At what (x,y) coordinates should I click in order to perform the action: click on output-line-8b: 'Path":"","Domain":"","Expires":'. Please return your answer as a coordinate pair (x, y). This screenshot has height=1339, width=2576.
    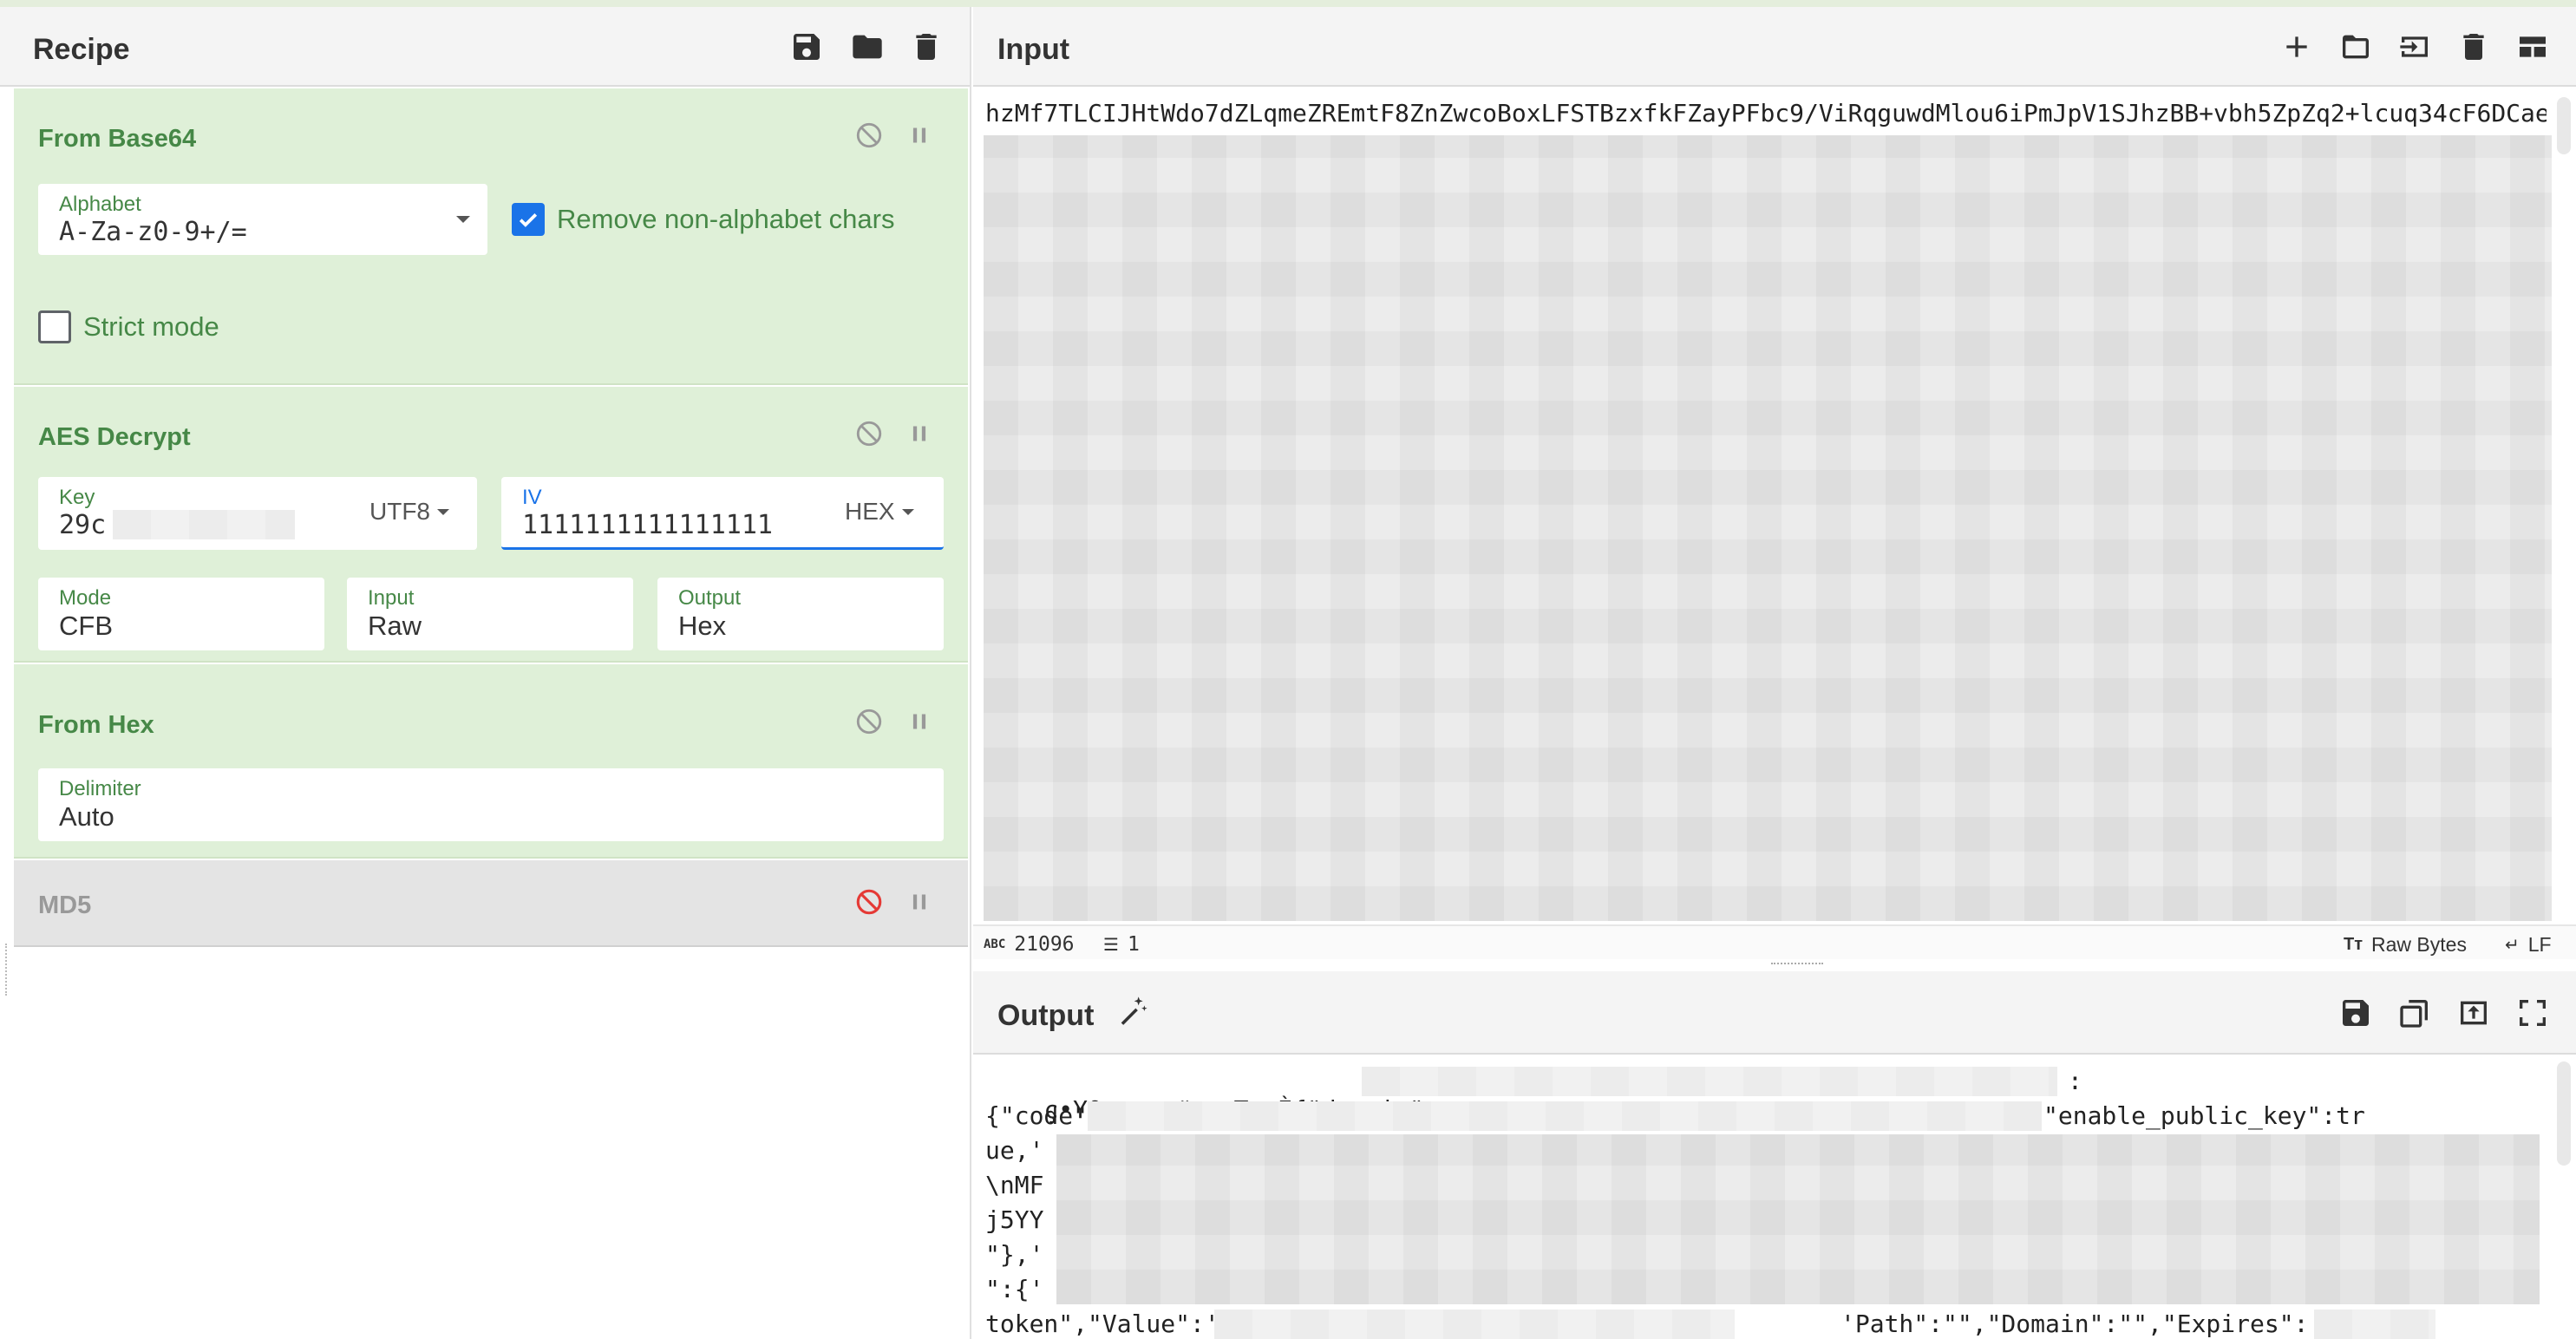
    Looking at the image, I should click on (2082, 1324).